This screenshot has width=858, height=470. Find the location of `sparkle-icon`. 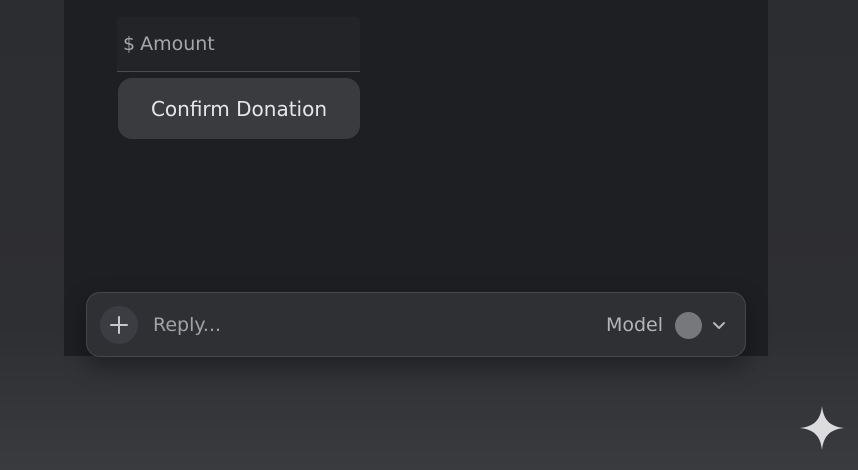

sparkle-icon is located at coordinates (822, 428).